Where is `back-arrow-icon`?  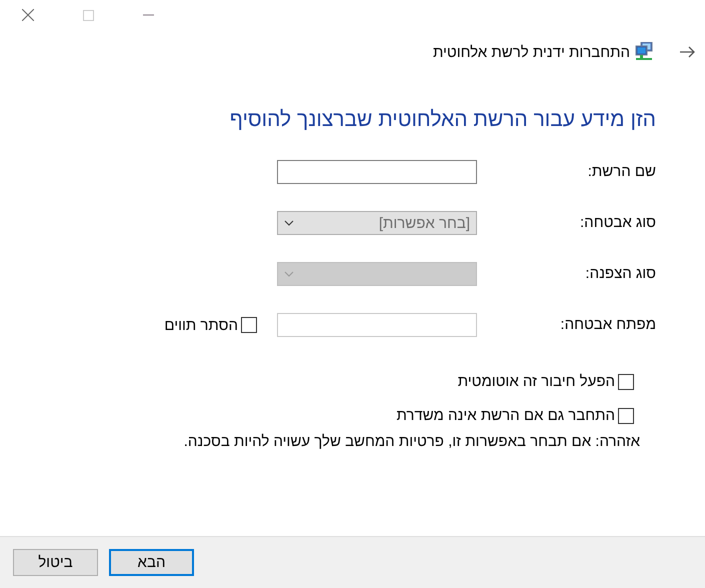
back-arrow-icon is located at coordinates (687, 52).